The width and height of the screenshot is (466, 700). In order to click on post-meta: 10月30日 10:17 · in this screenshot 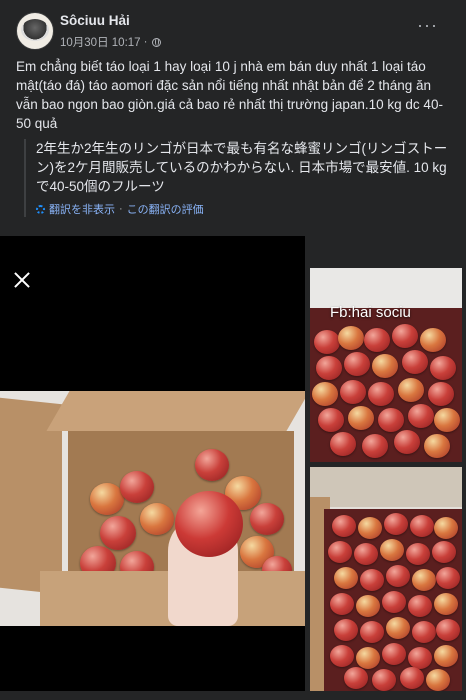, I will do `click(111, 42)`.